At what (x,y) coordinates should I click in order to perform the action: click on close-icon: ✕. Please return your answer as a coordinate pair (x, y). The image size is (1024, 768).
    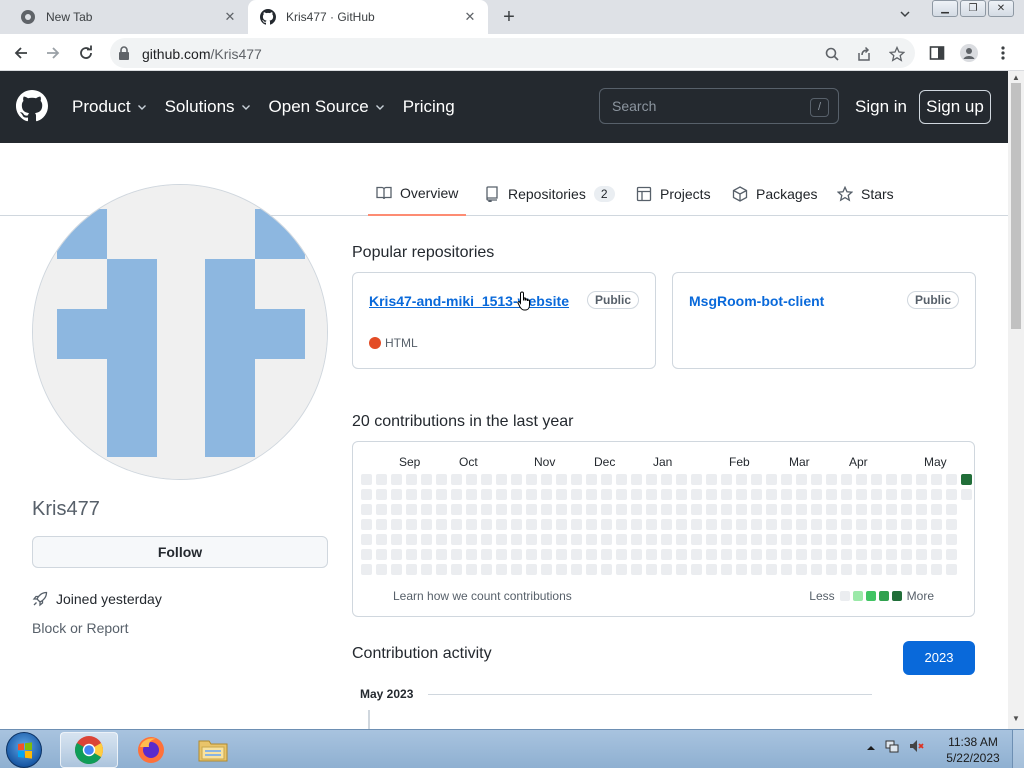
    Looking at the image, I should click on (470, 17).